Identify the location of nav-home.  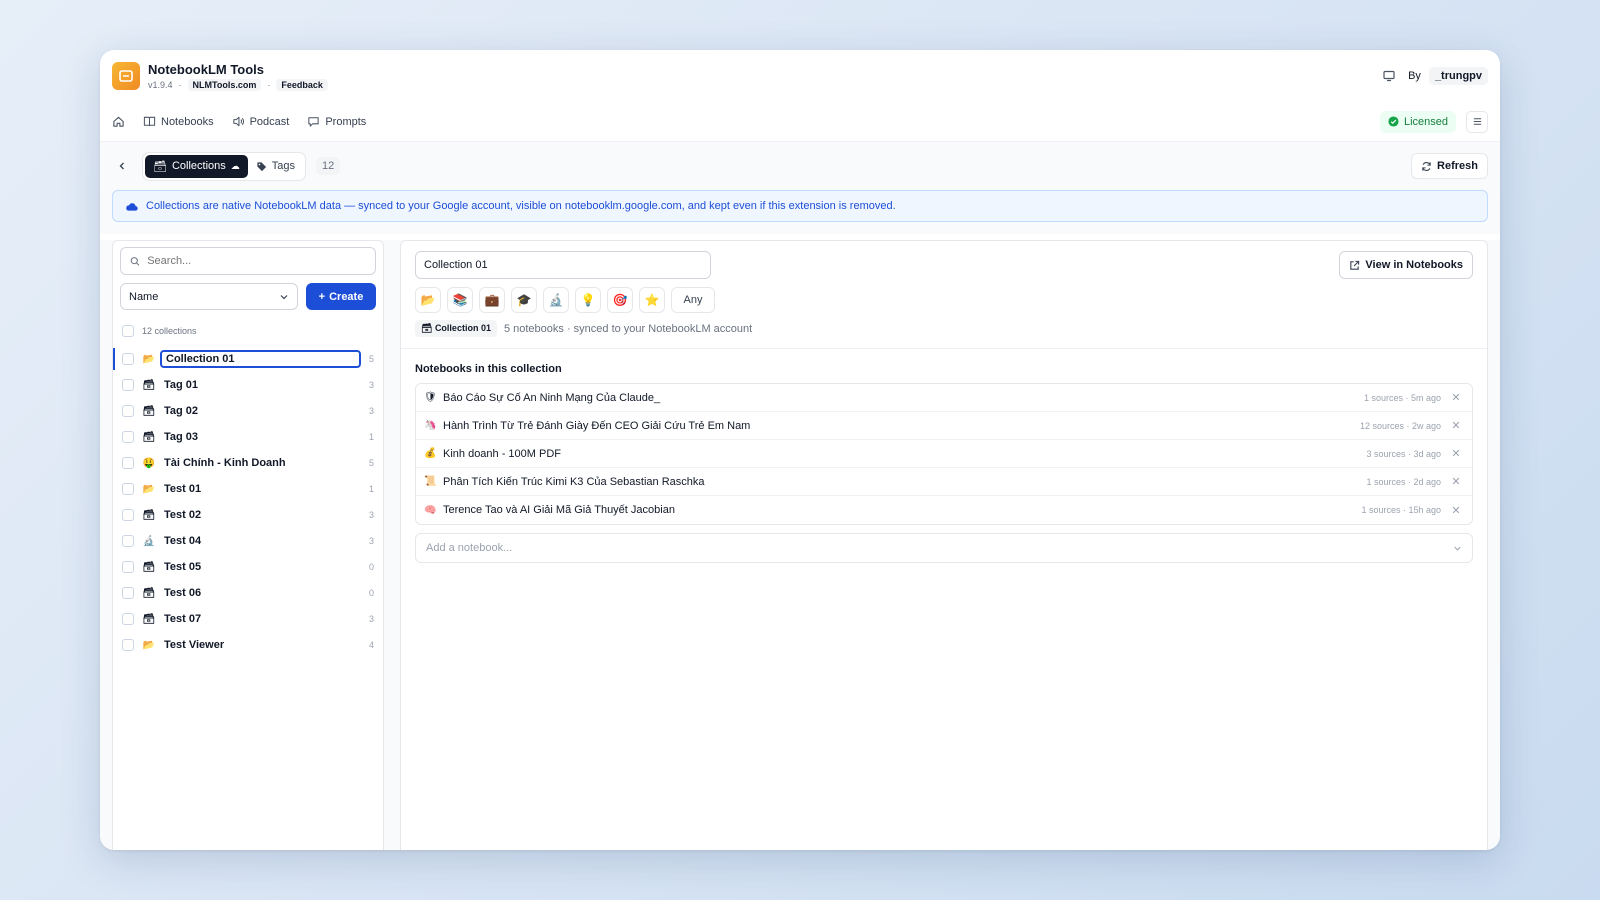
(118, 121).